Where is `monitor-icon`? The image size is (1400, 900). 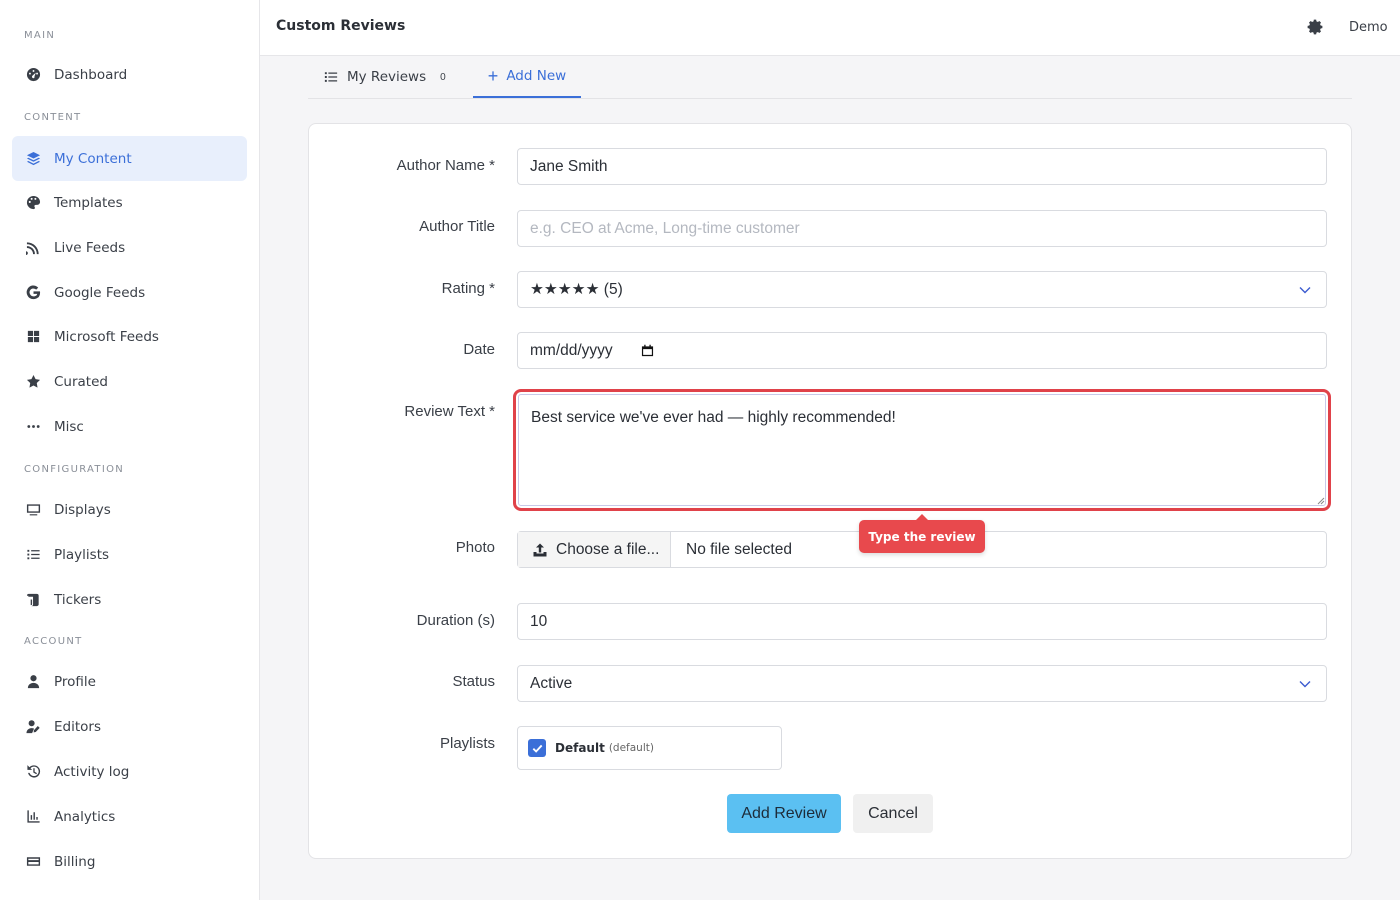 monitor-icon is located at coordinates (33, 510).